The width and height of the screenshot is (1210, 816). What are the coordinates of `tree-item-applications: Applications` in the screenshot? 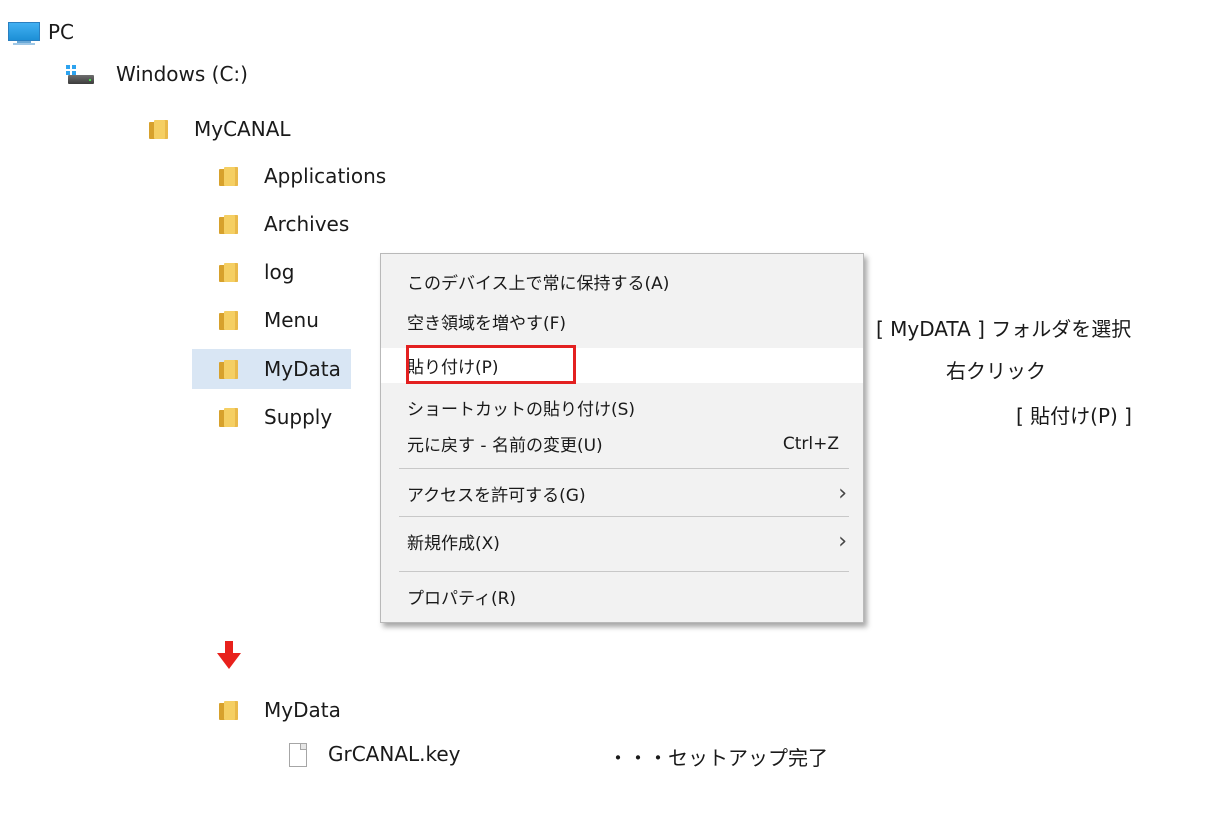 It's located at (302, 176).